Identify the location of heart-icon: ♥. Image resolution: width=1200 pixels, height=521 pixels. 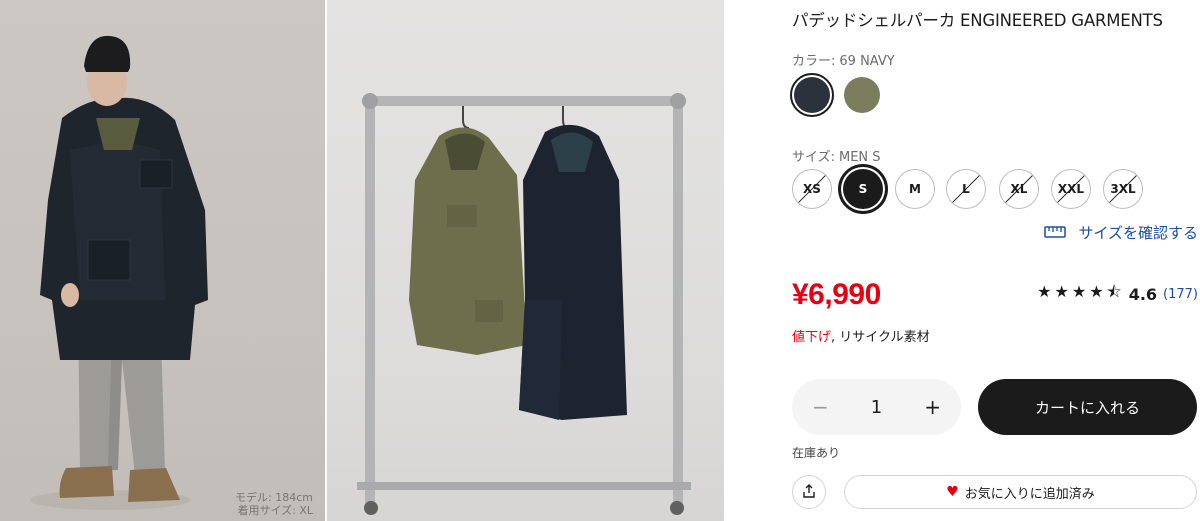
(952, 492).